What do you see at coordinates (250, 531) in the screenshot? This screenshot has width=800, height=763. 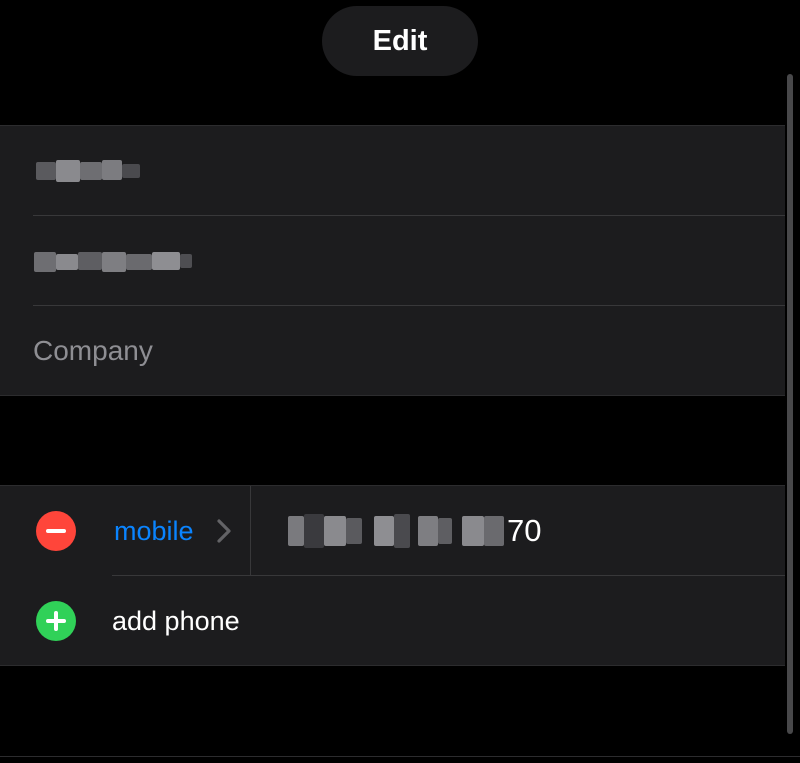 I see `label-value-divider` at bounding box center [250, 531].